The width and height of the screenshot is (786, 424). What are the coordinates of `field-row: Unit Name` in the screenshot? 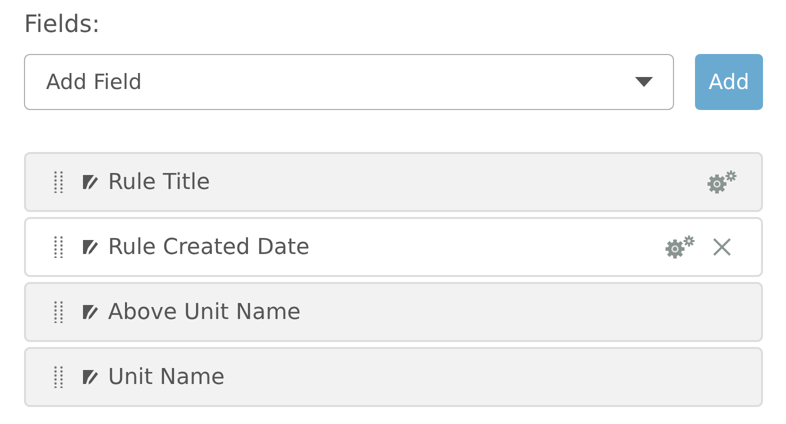 It's located at (393, 377).